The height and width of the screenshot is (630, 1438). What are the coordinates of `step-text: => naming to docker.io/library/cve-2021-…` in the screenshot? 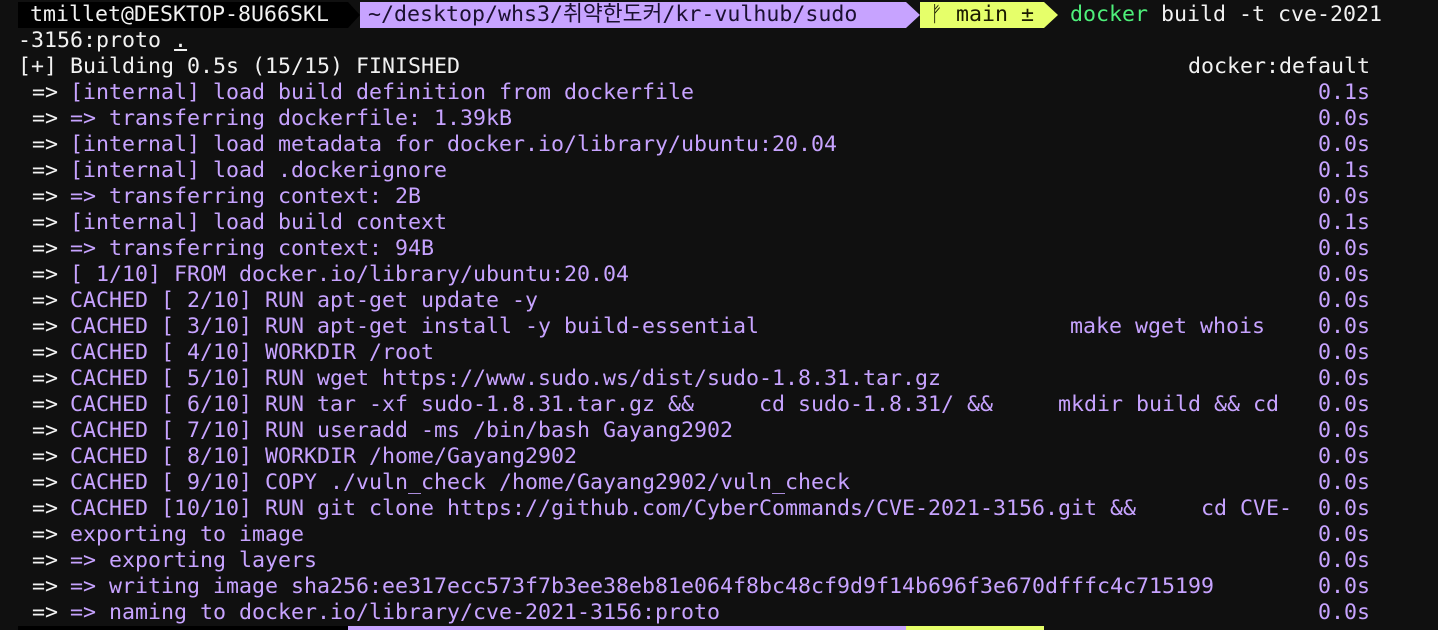 It's located at (395, 612).